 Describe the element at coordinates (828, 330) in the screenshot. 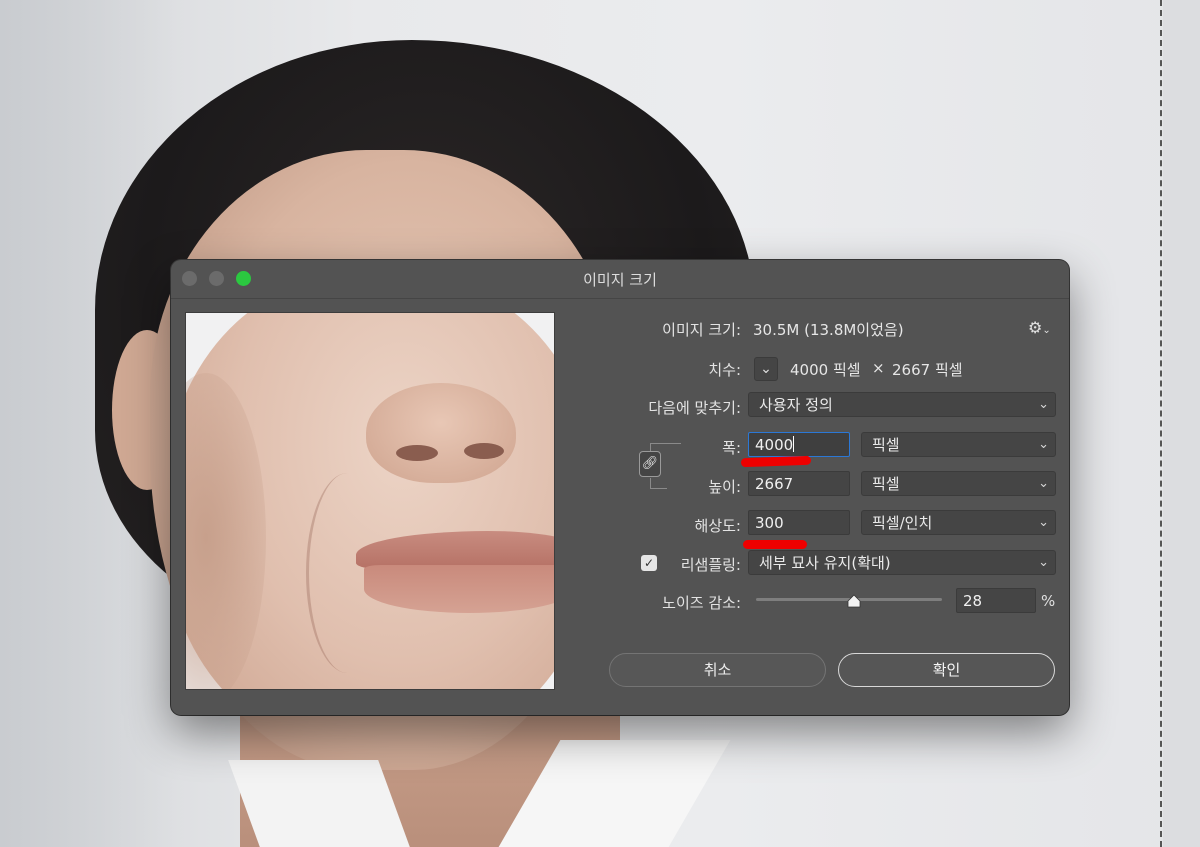

I see `image-size-value: 30.5M (13.8M이었음)` at that location.